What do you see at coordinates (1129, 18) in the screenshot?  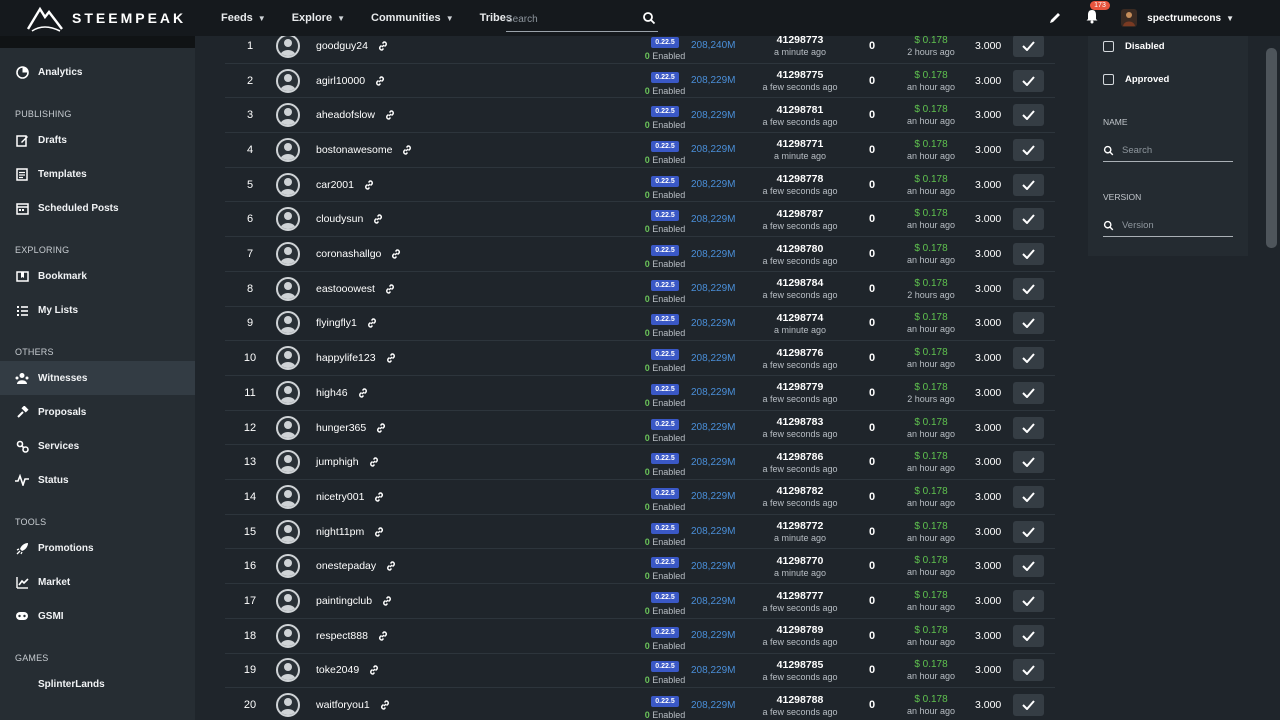 I see `user-avatar` at bounding box center [1129, 18].